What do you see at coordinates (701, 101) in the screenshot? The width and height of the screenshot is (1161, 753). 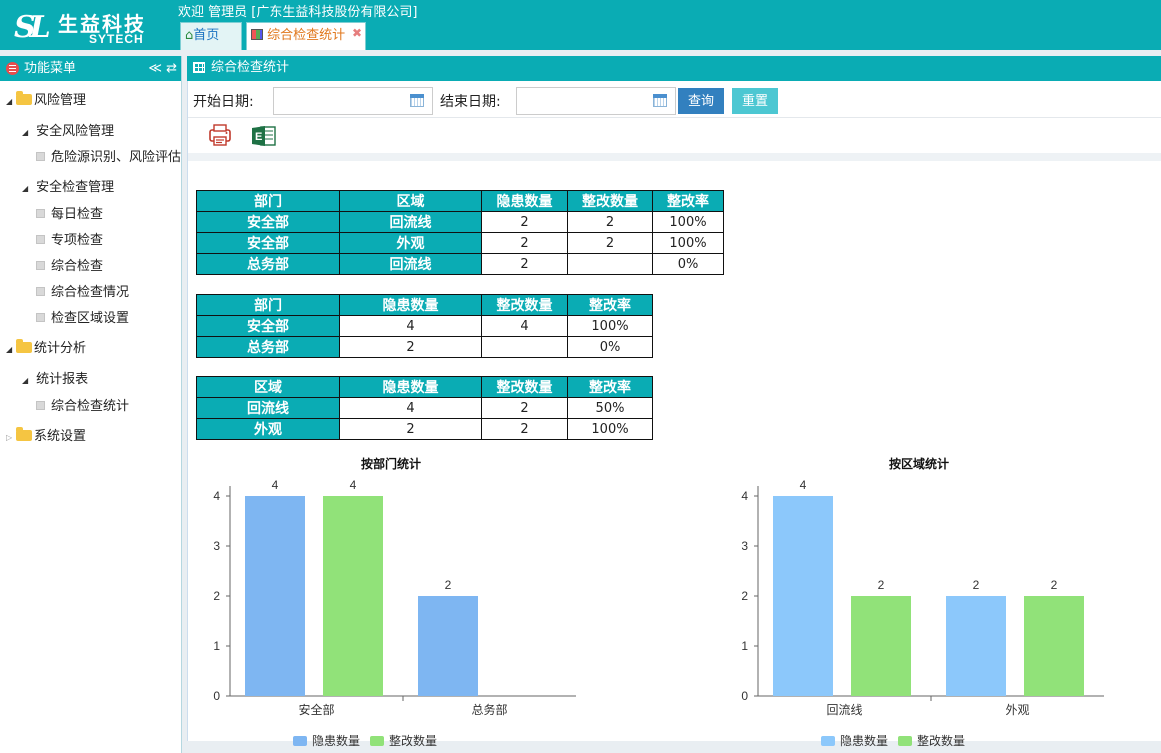 I see `query-button: 查询` at bounding box center [701, 101].